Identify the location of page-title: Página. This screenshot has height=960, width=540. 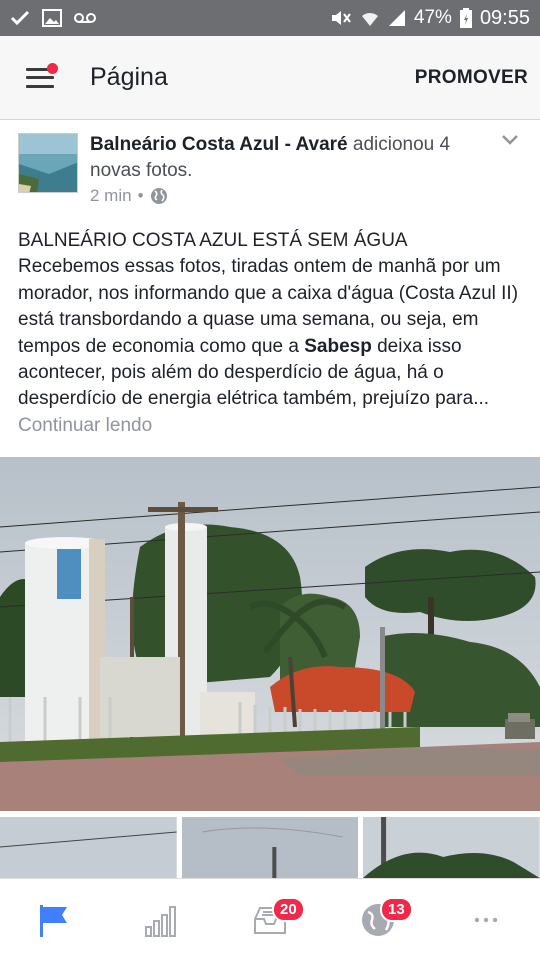
(129, 77).